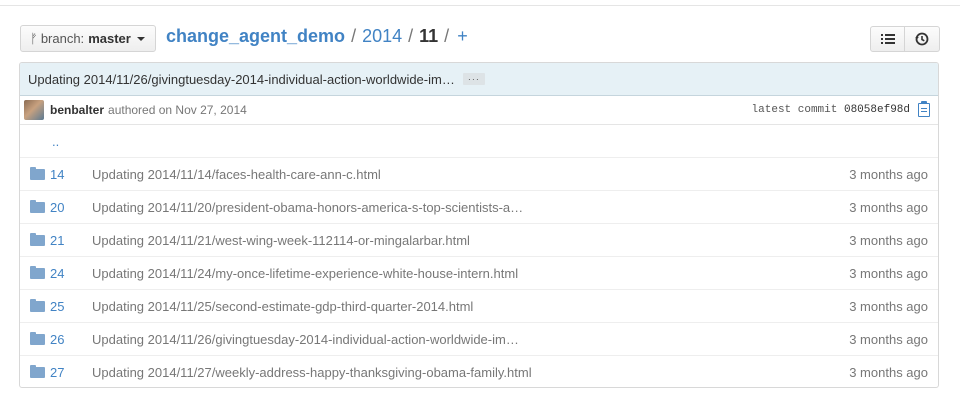 Image resolution: width=960 pixels, height=411 pixels. I want to click on branch-icon: ᚠ, so click(34, 38).